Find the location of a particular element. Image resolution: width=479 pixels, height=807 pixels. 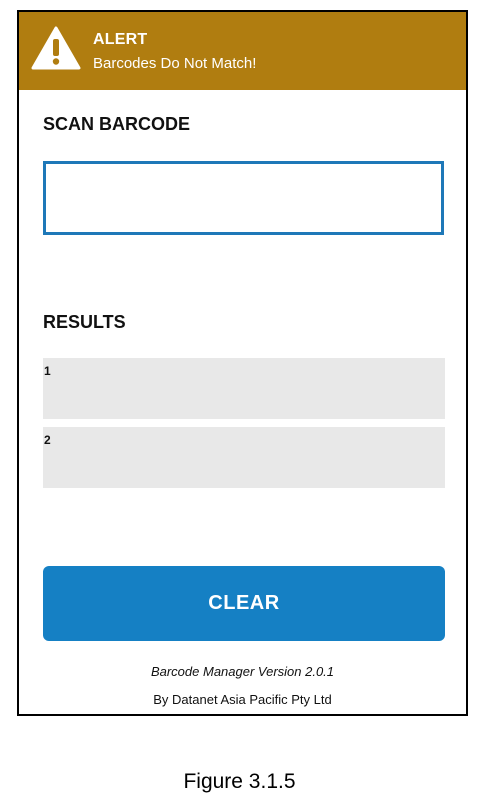

scan-barcode-heading: SCAN BARCODE is located at coordinates (117, 124).